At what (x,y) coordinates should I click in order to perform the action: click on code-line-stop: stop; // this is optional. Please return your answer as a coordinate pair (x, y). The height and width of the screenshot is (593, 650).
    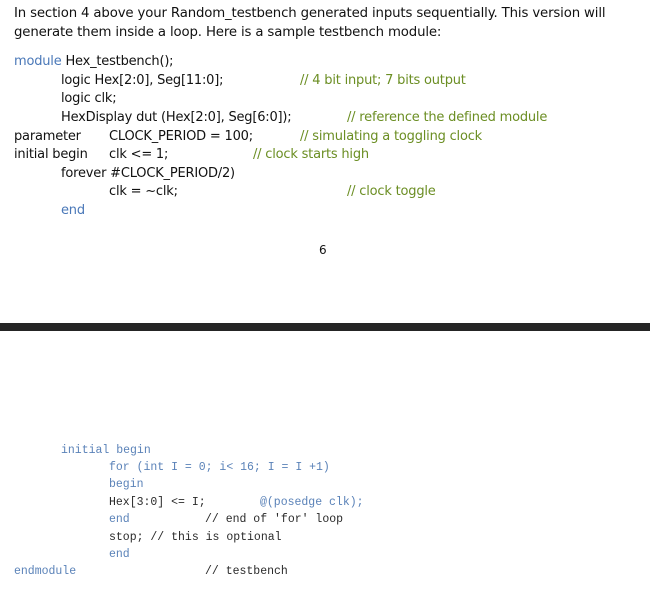
    Looking at the image, I should click on (195, 537).